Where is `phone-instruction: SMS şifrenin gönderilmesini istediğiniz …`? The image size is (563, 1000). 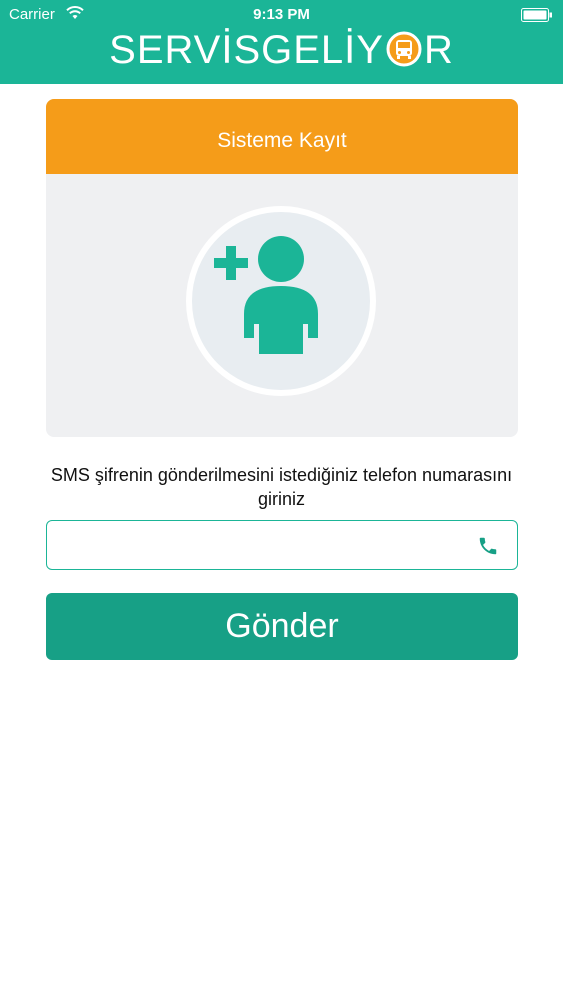
phone-instruction: SMS şifrenin gönderilmesini istediğiniz … is located at coordinates (281, 487).